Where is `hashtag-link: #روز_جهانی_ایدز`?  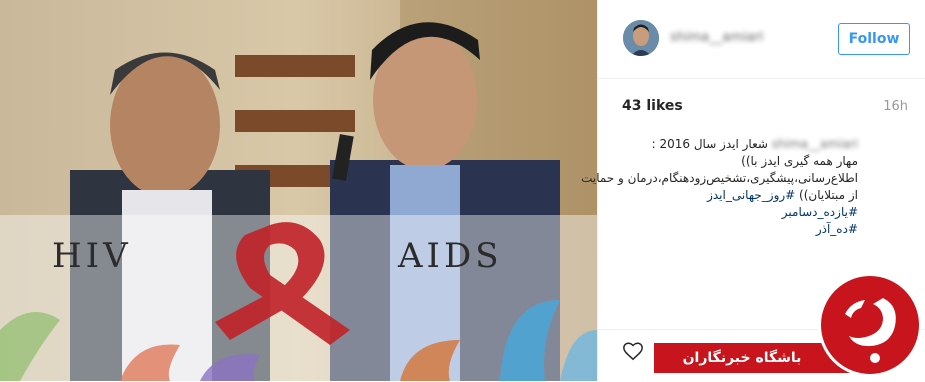
hashtag-link: #روز_جهانی_ایدز is located at coordinates (751, 195).